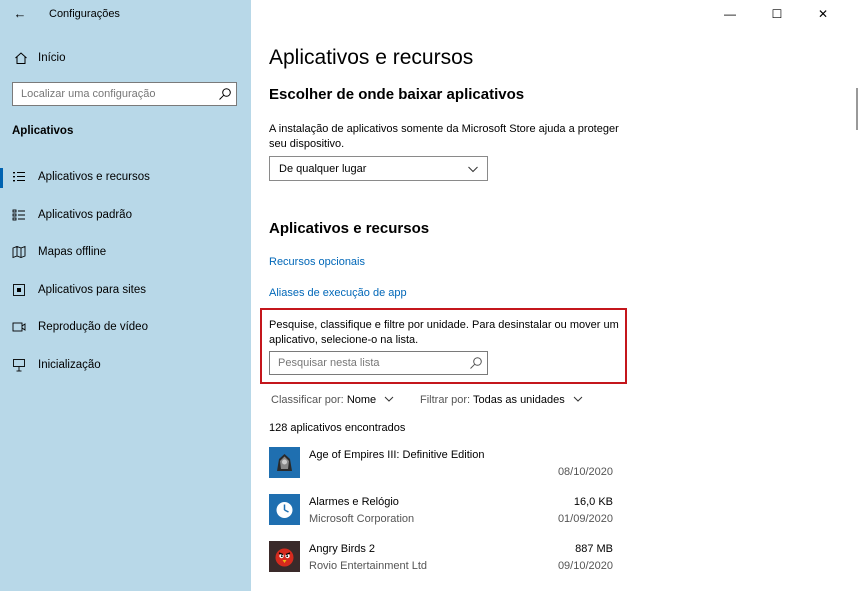 Image resolution: width=860 pixels, height=591 pixels. I want to click on app-publisher: Rovio Entertainment Ltd, so click(368, 566).